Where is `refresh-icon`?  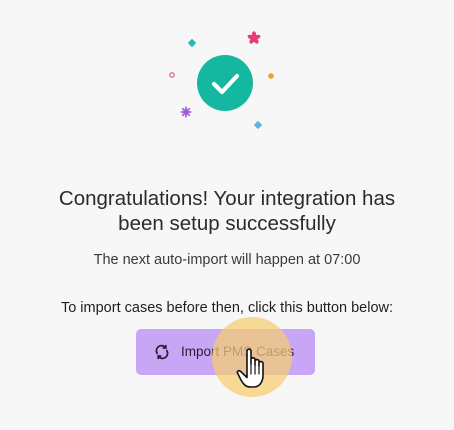
refresh-icon is located at coordinates (162, 352).